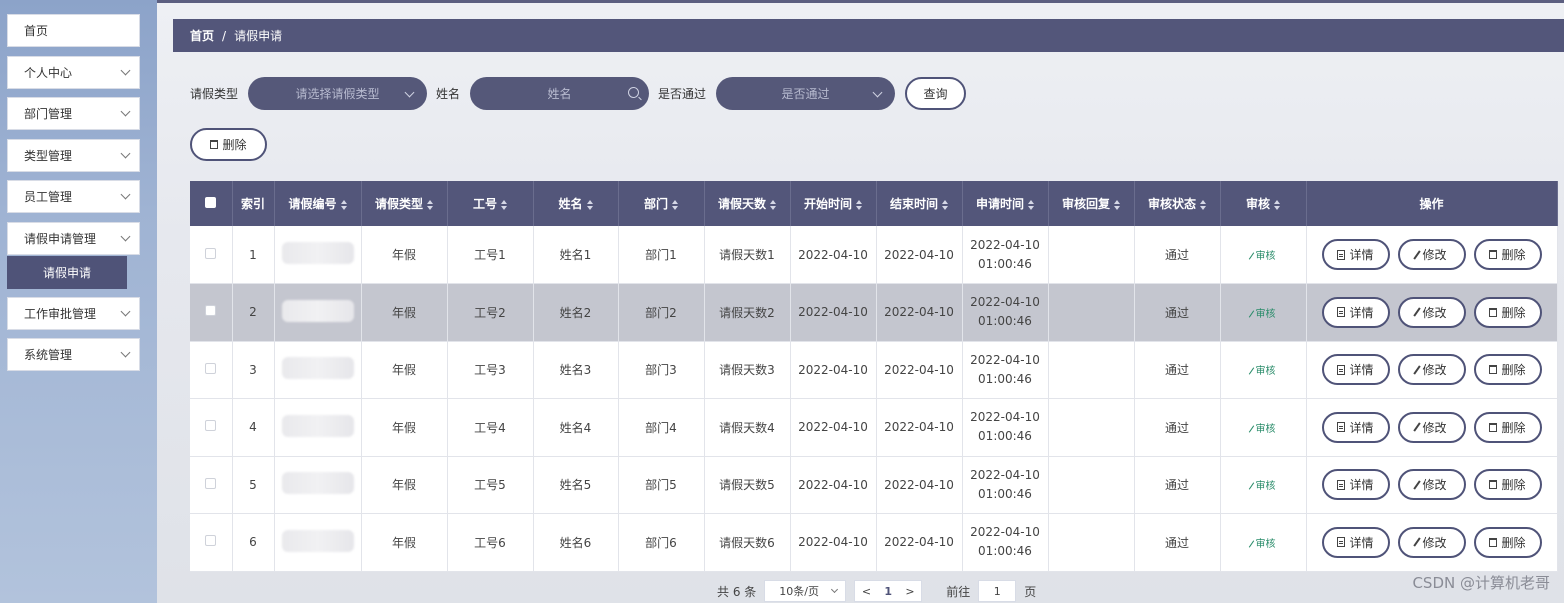 The height and width of the screenshot is (603, 1564). I want to click on detail-button-label: 详情, so click(1361, 255).